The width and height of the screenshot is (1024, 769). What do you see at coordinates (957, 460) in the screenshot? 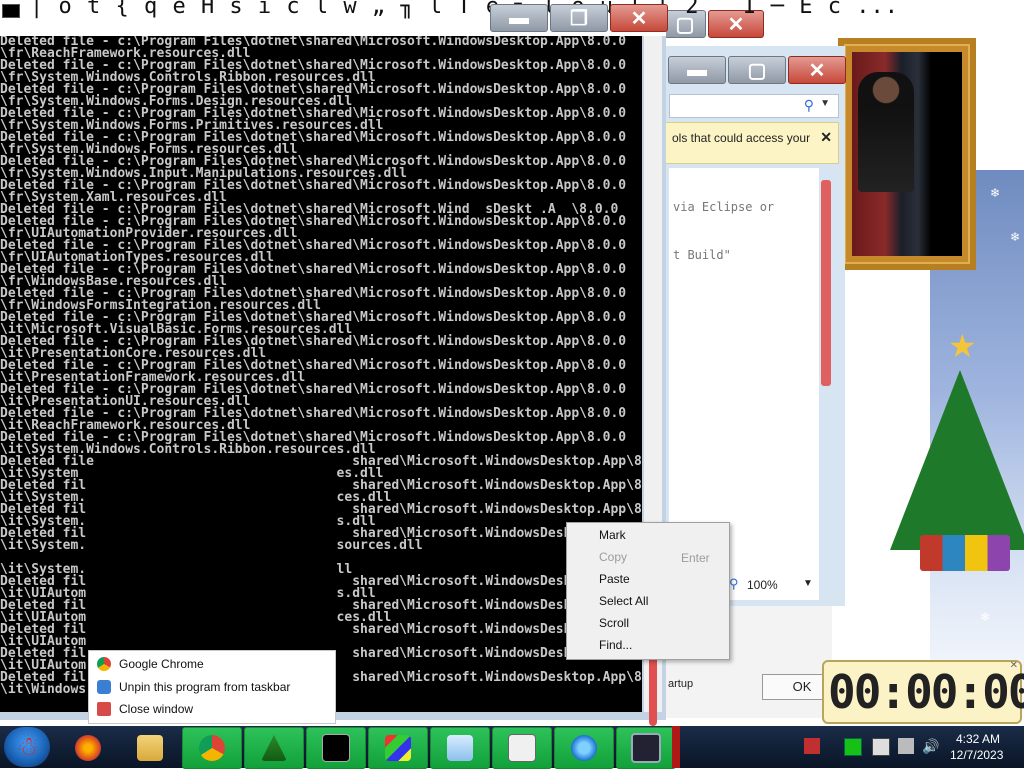
I see `tree-body` at bounding box center [957, 460].